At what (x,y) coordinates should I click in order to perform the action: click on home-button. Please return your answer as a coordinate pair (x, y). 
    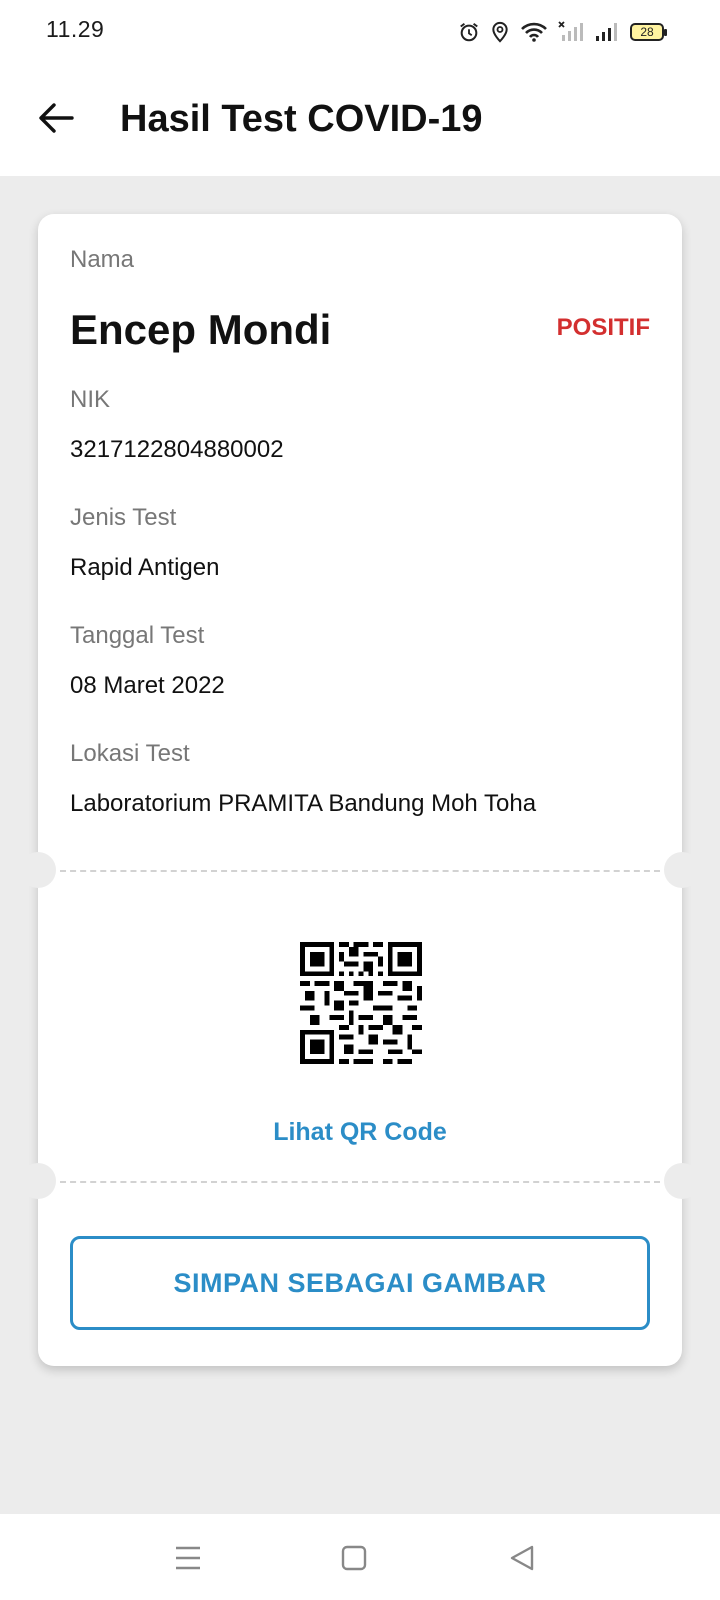
    Looking at the image, I should click on (354, 1558).